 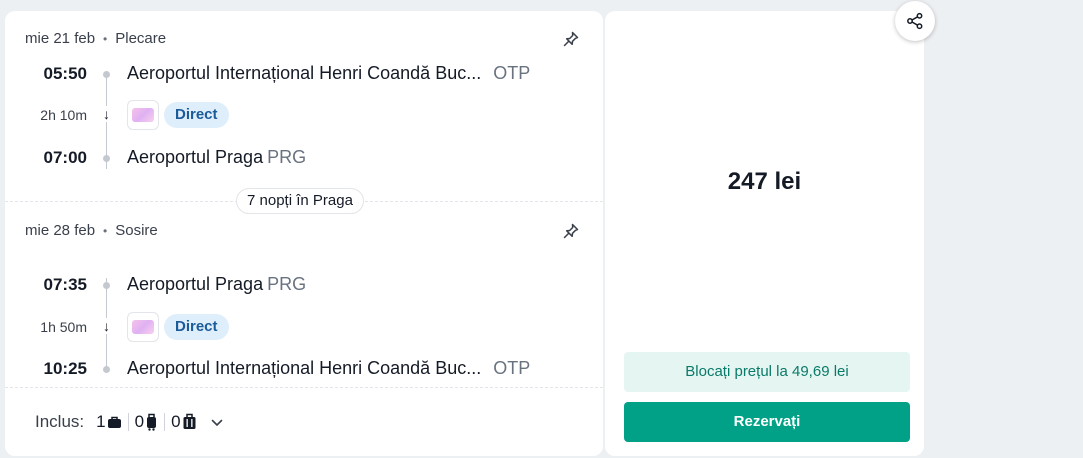 I want to click on leg-type: Sosire, so click(x=136, y=230).